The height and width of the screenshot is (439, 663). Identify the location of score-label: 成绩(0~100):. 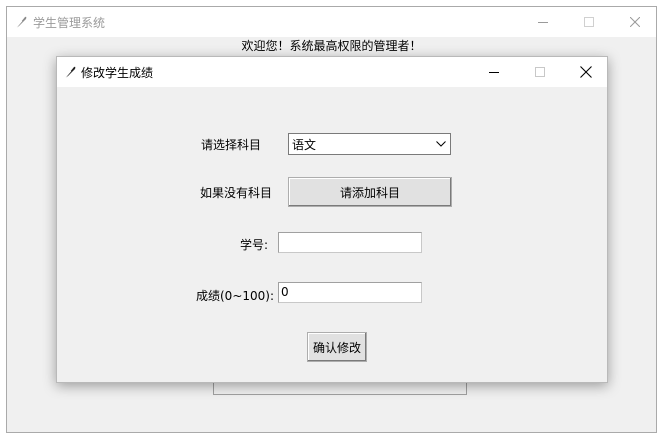
(235, 296).